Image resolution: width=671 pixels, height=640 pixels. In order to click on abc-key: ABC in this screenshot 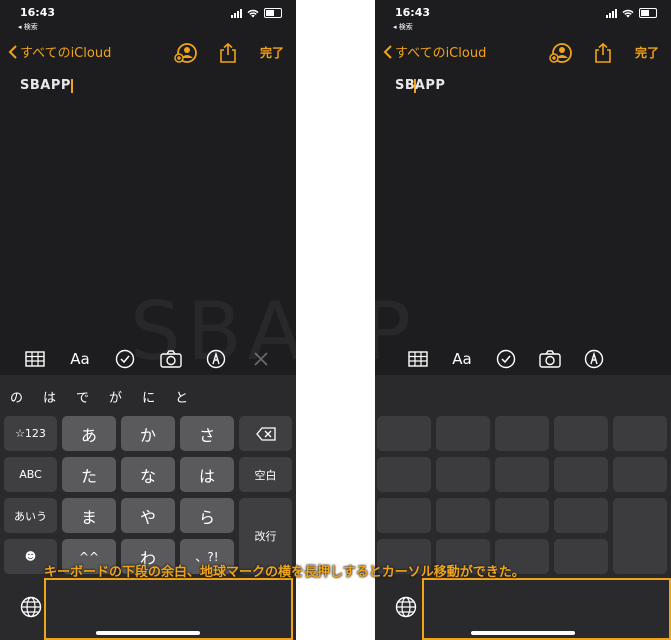, I will do `click(30, 474)`.